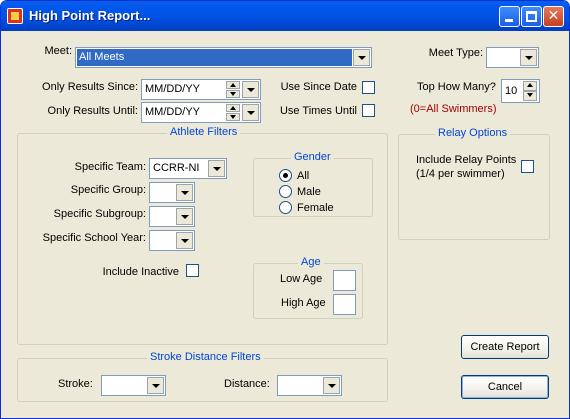 The image size is (570, 419). Describe the element at coordinates (204, 132) in the screenshot. I see `athlete-filters-legend: Athlete Filters` at that location.